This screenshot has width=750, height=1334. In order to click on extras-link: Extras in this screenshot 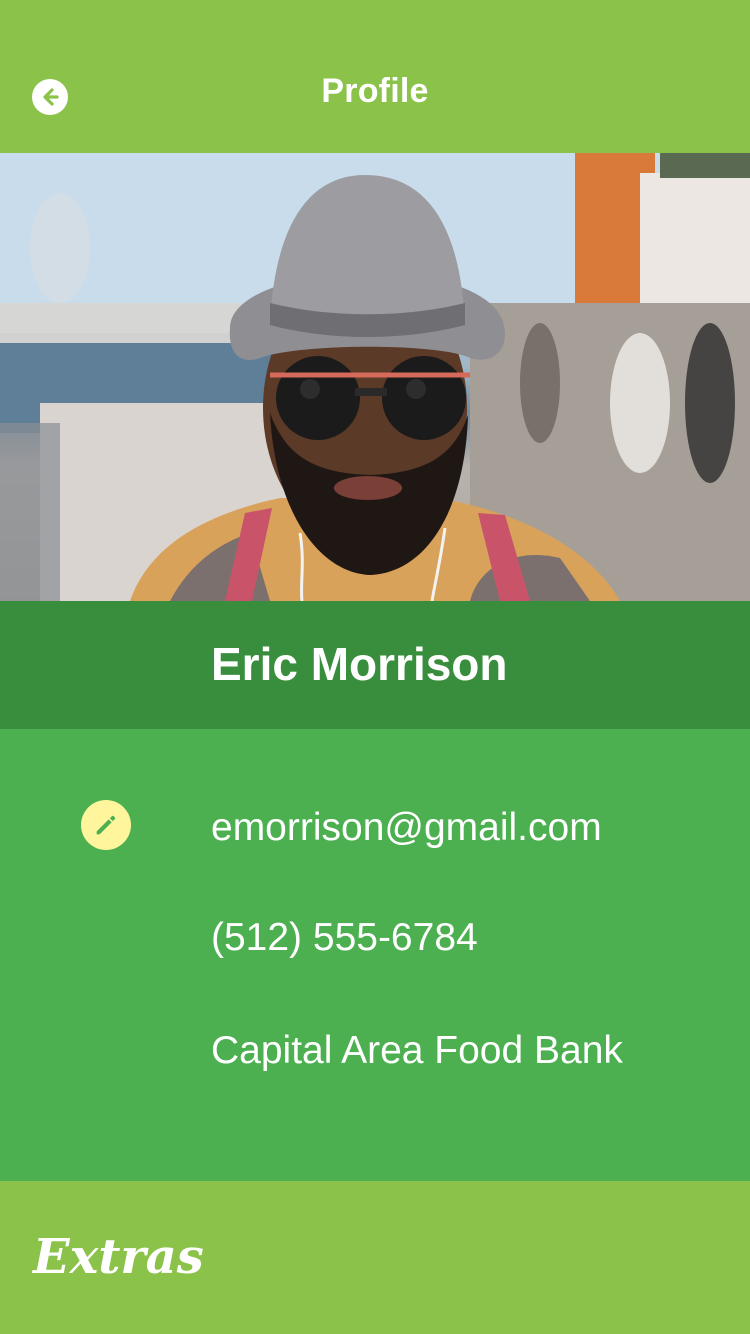, I will do `click(118, 1257)`.